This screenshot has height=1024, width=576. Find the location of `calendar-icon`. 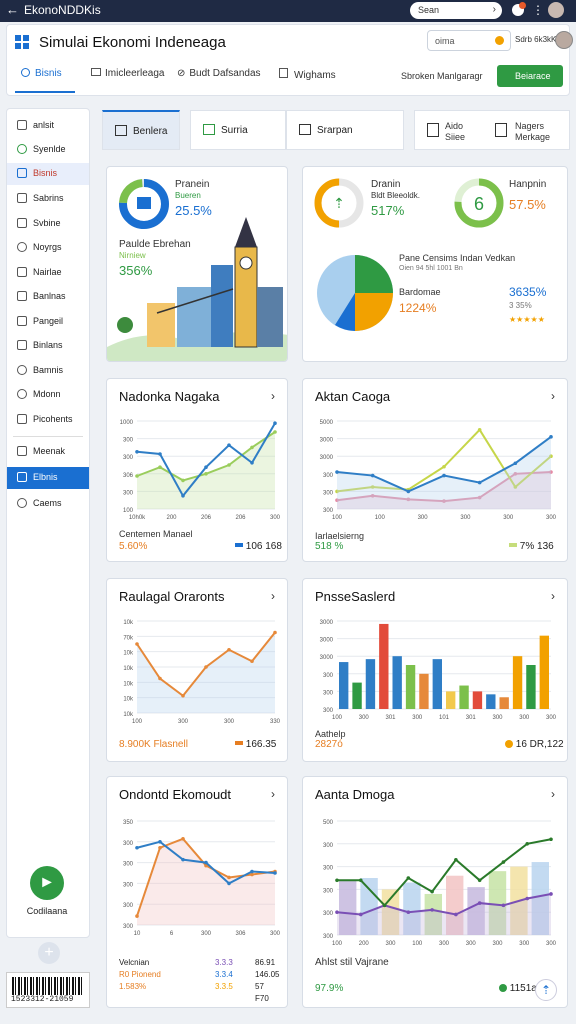

calendar-icon is located at coordinates (121, 130).